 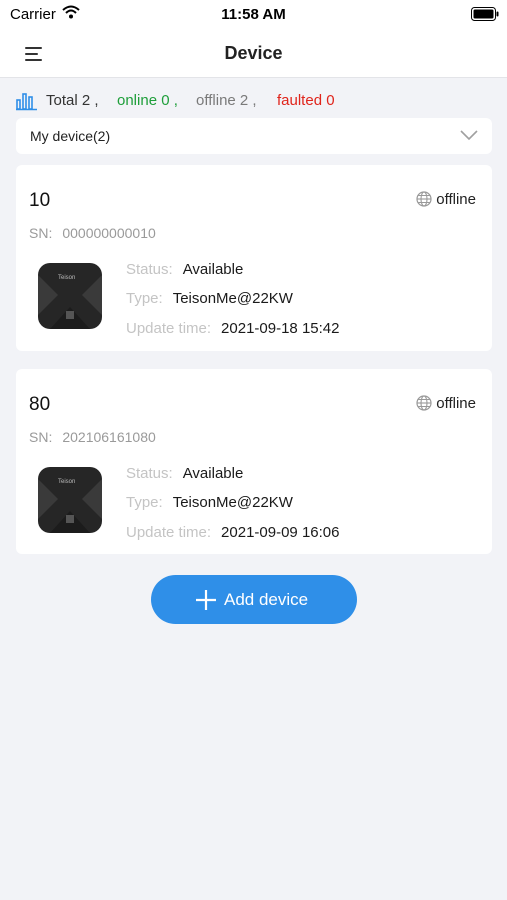 What do you see at coordinates (40, 200) in the screenshot?
I see `device-name: 10` at bounding box center [40, 200].